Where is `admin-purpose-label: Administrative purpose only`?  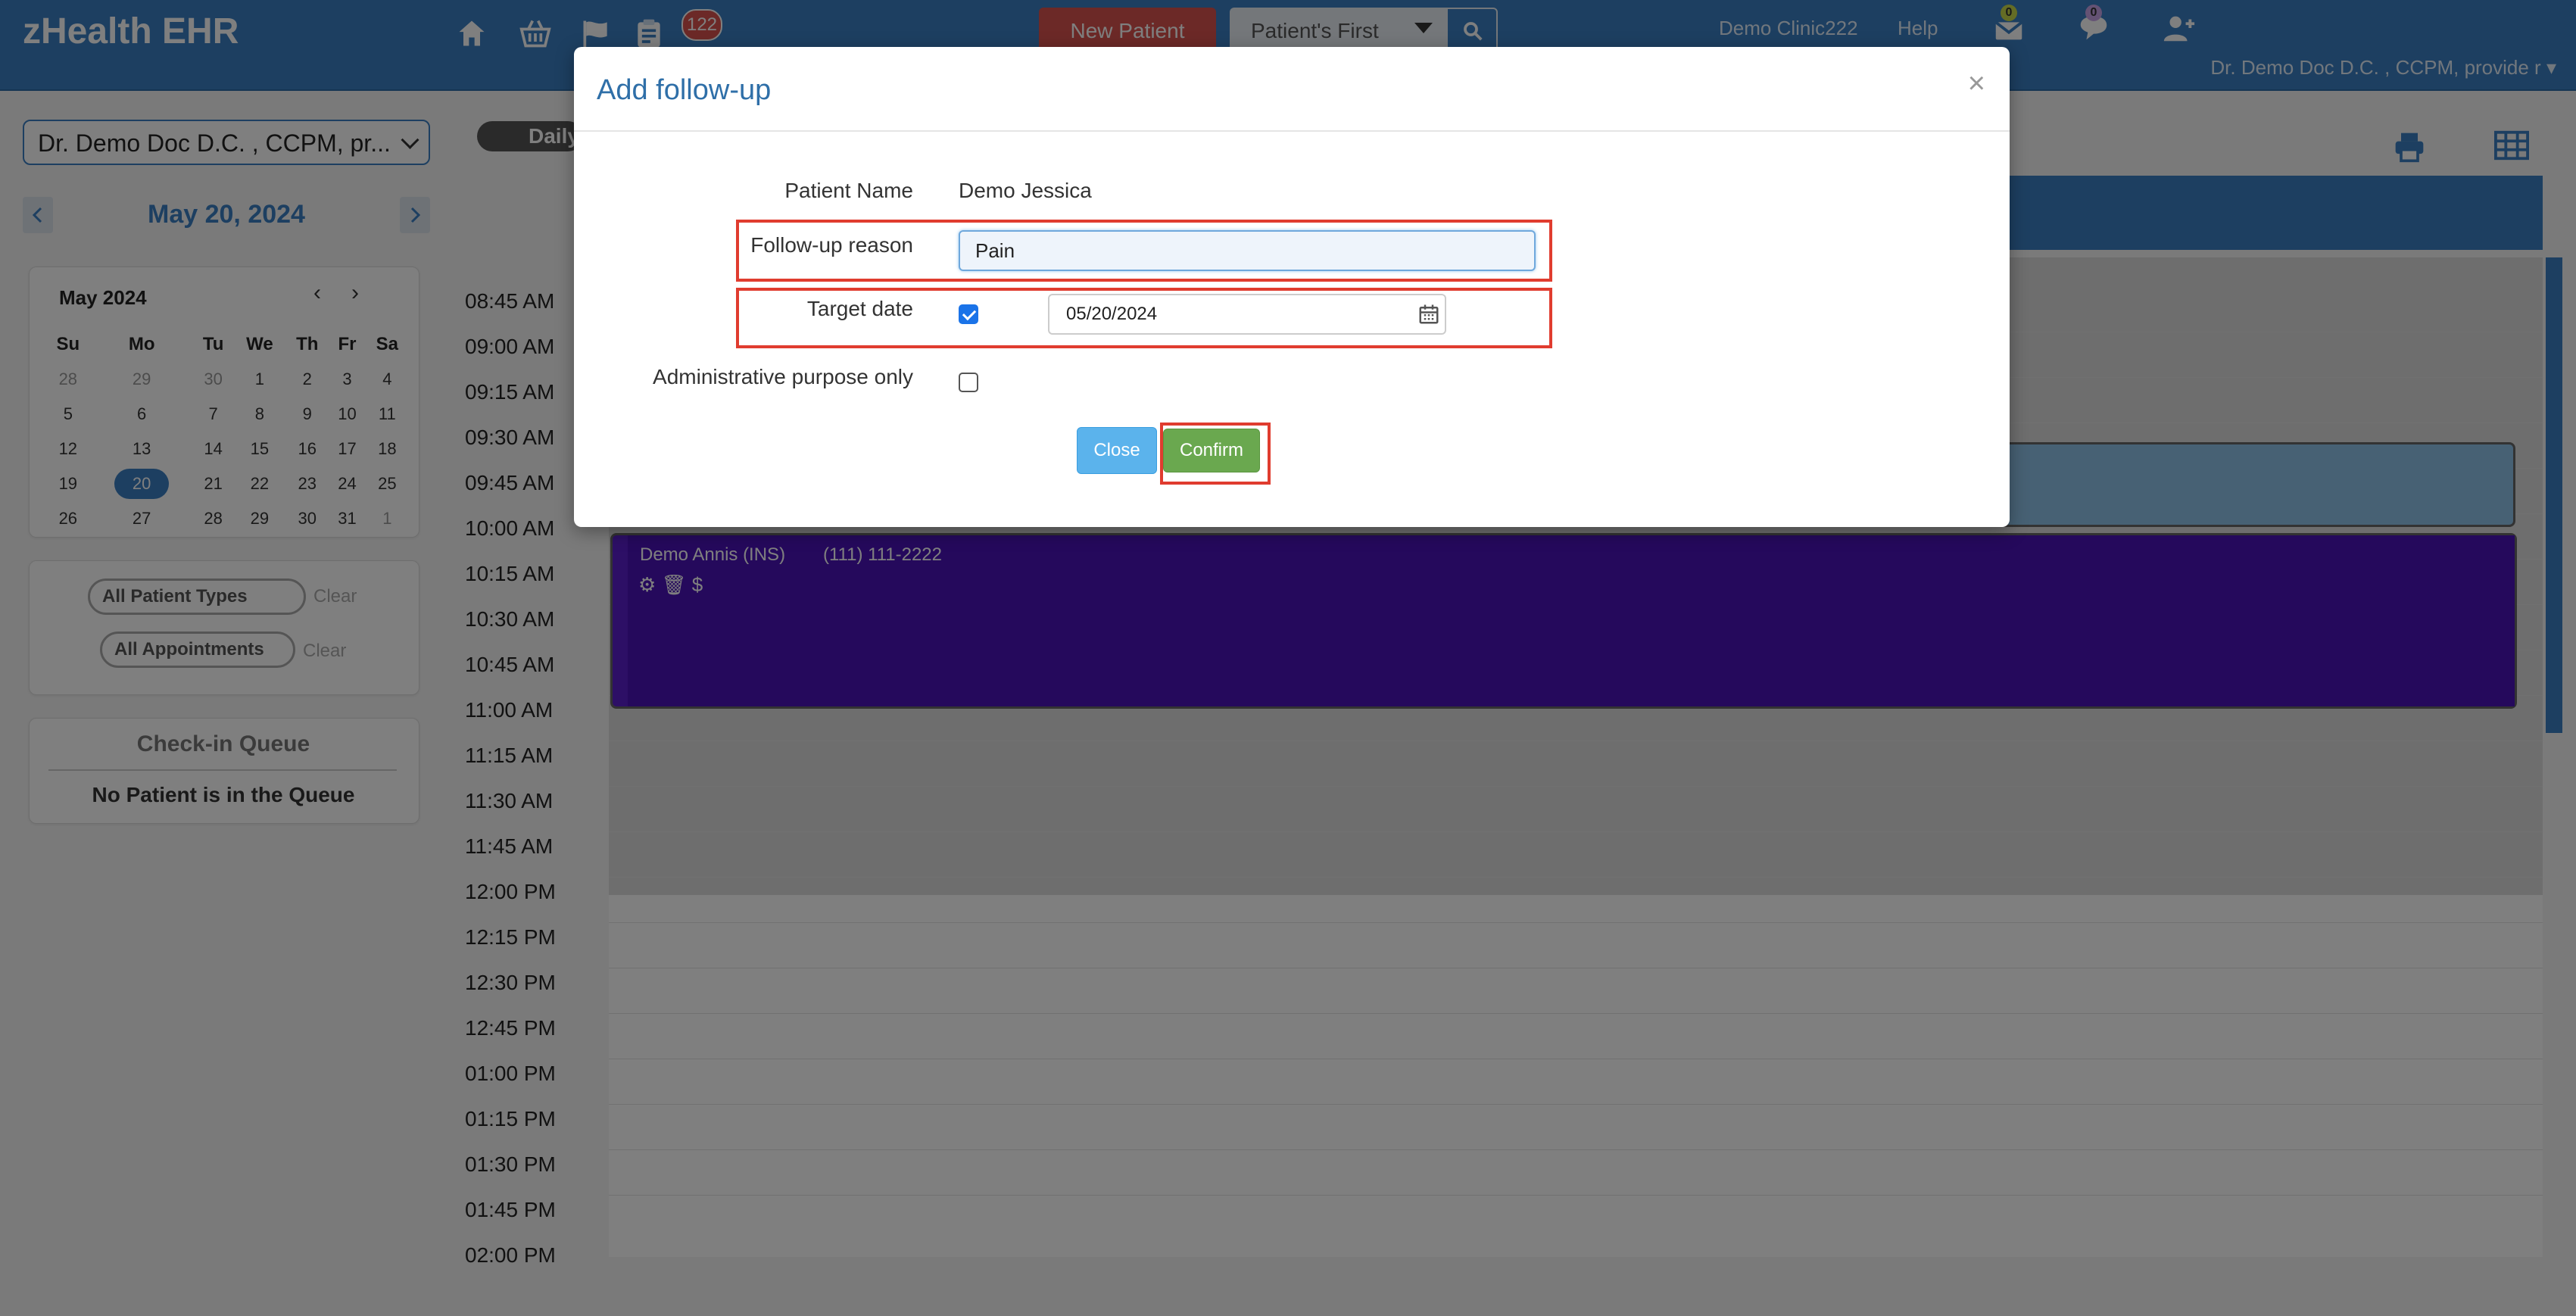 admin-purpose-label: Administrative purpose only is located at coordinates (783, 376).